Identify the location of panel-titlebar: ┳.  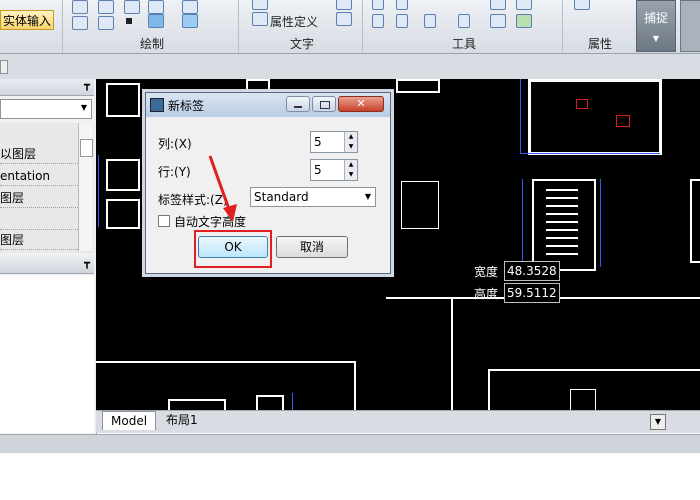
(47, 87).